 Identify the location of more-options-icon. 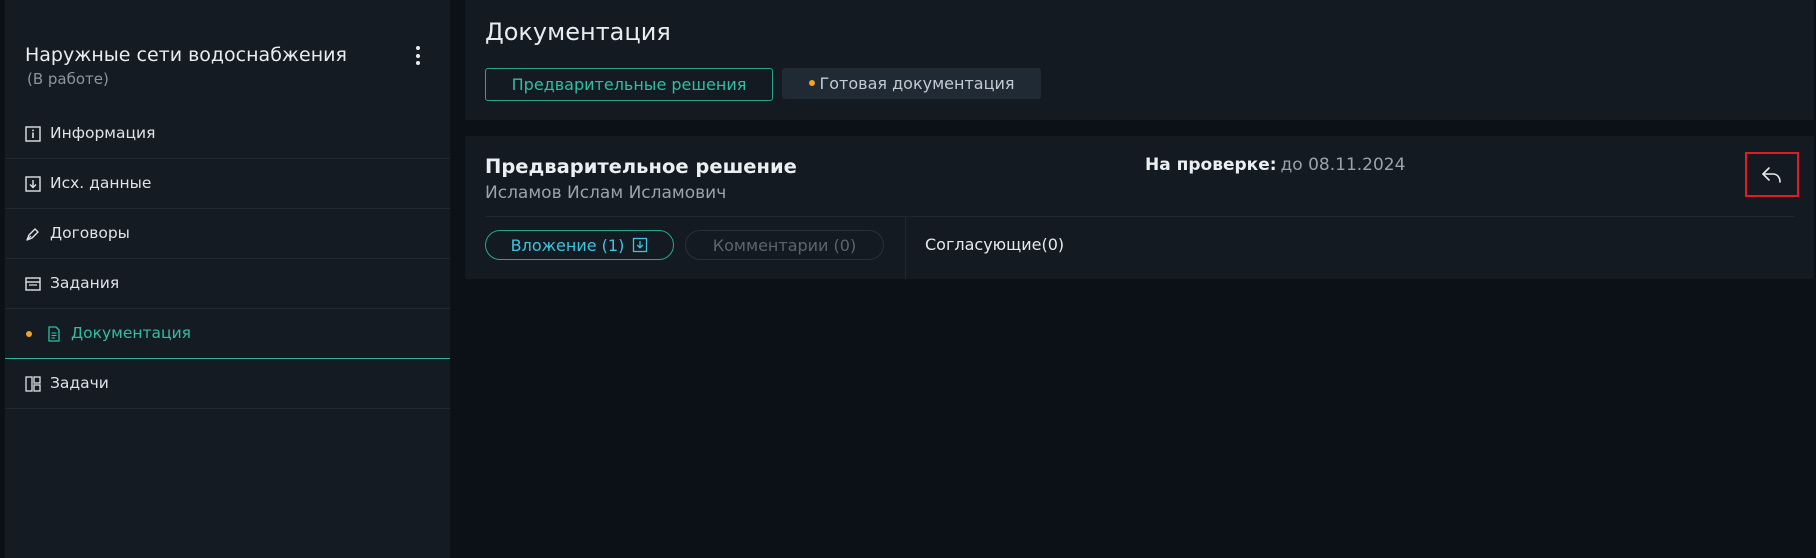
(418, 58).